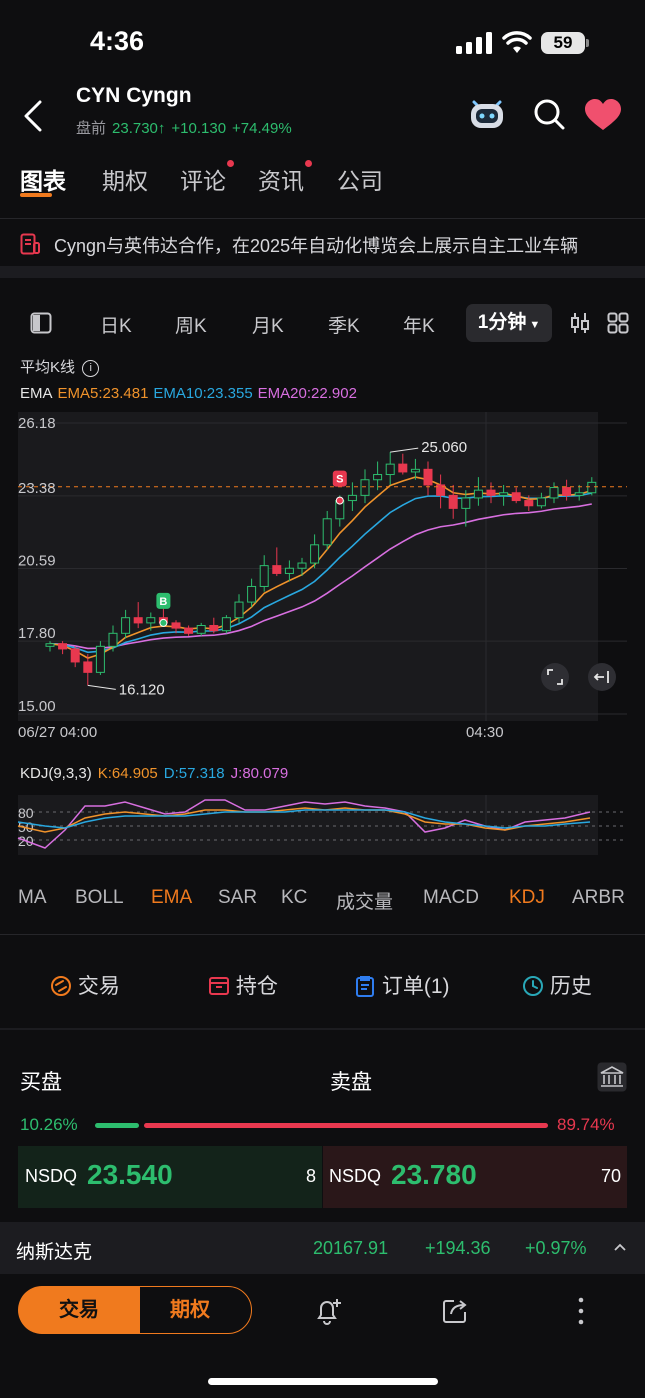  I want to click on ema-legend: EMA EMA5:23.481 EMA10:23.355 EMA20:22.902, so click(191, 393).